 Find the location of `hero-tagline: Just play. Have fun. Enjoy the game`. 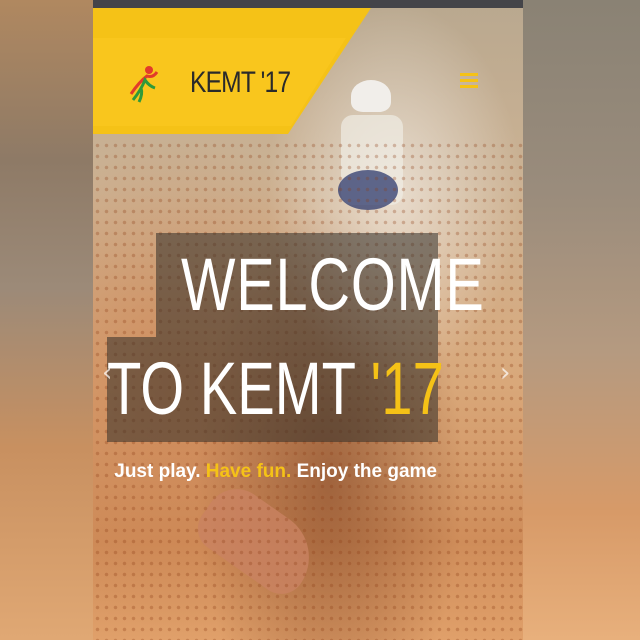

hero-tagline: Just play. Have fun. Enjoy the game is located at coordinates (272, 471).